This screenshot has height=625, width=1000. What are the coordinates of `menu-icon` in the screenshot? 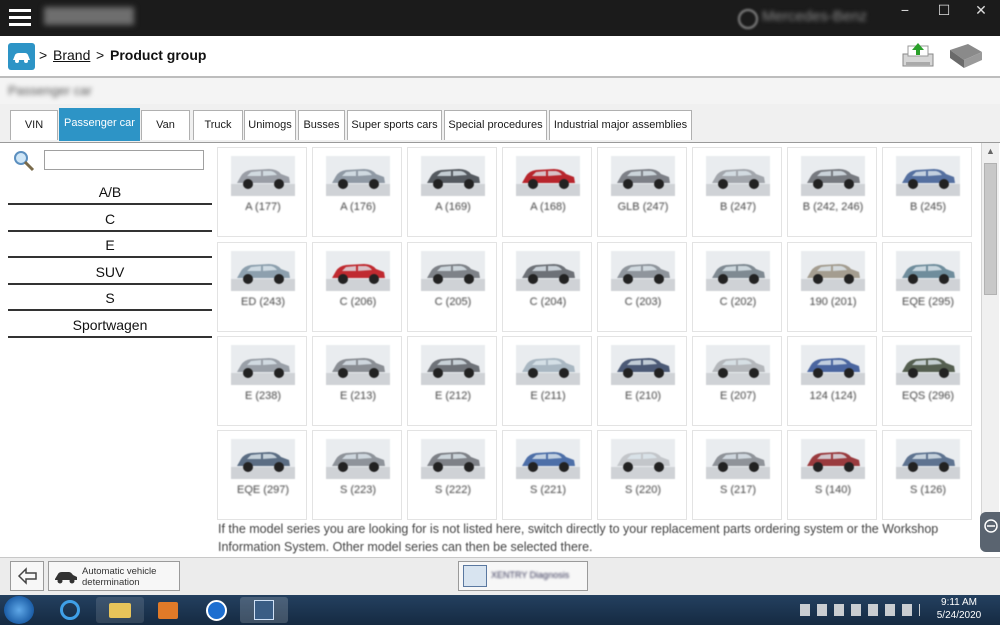 It's located at (20, 19).